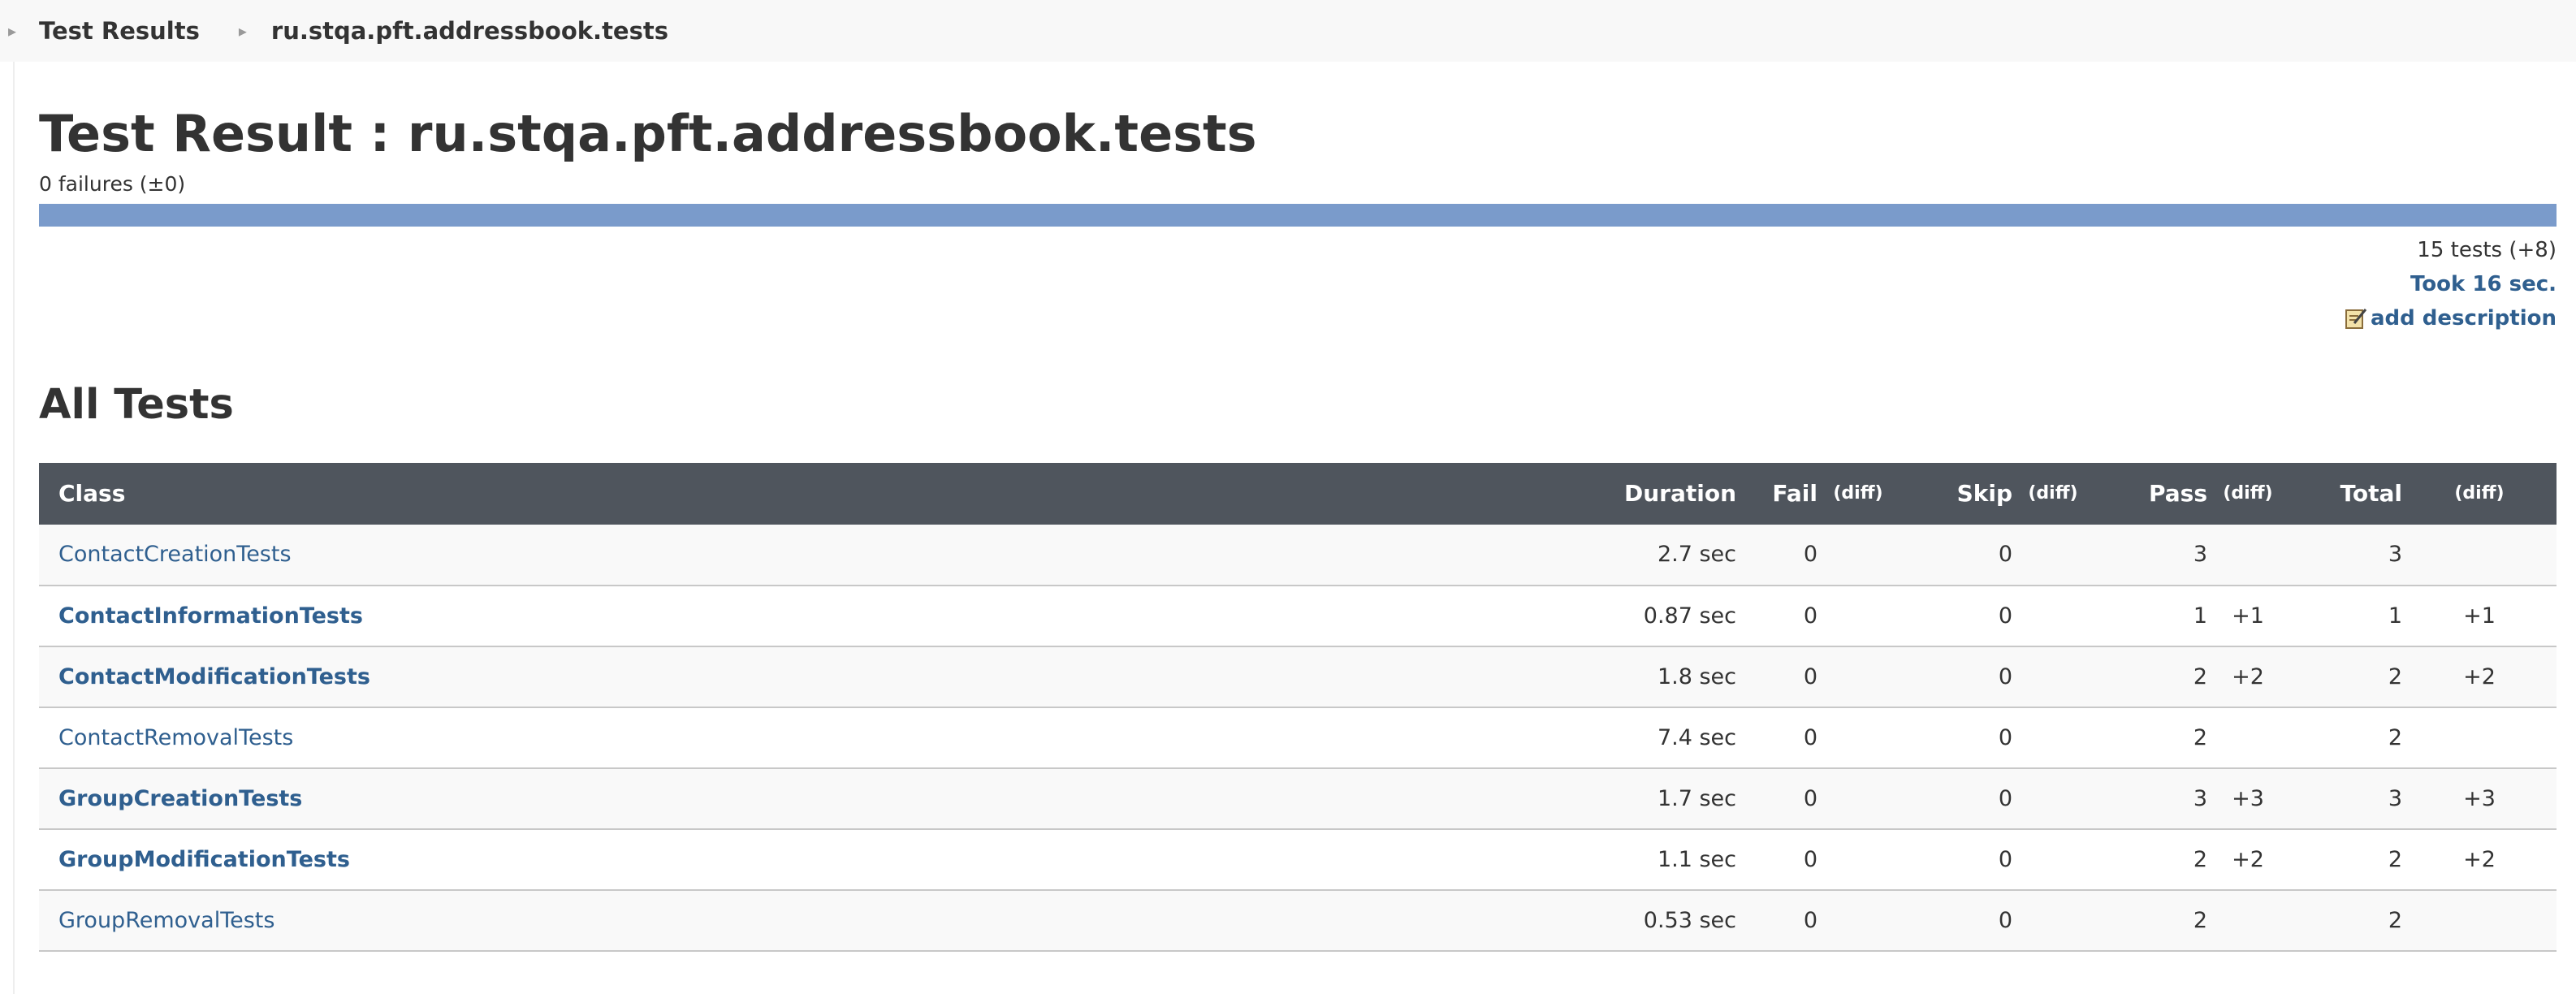 The width and height of the screenshot is (2576, 994). Describe the element at coordinates (1858, 494) in the screenshot. I see `column-header-fail-diff: (diff)` at that location.